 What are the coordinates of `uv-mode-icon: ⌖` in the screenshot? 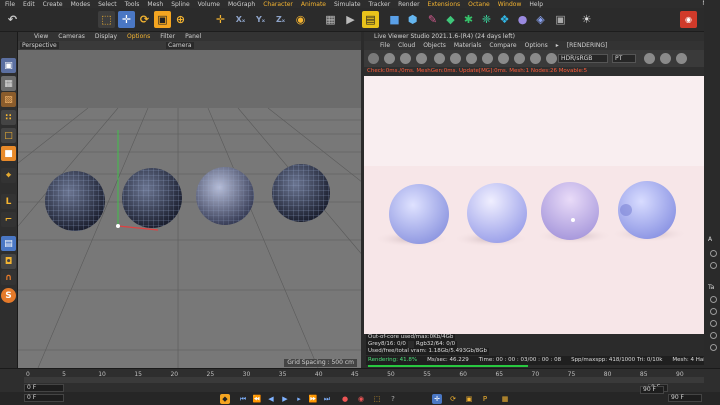 It's located at (8, 175).